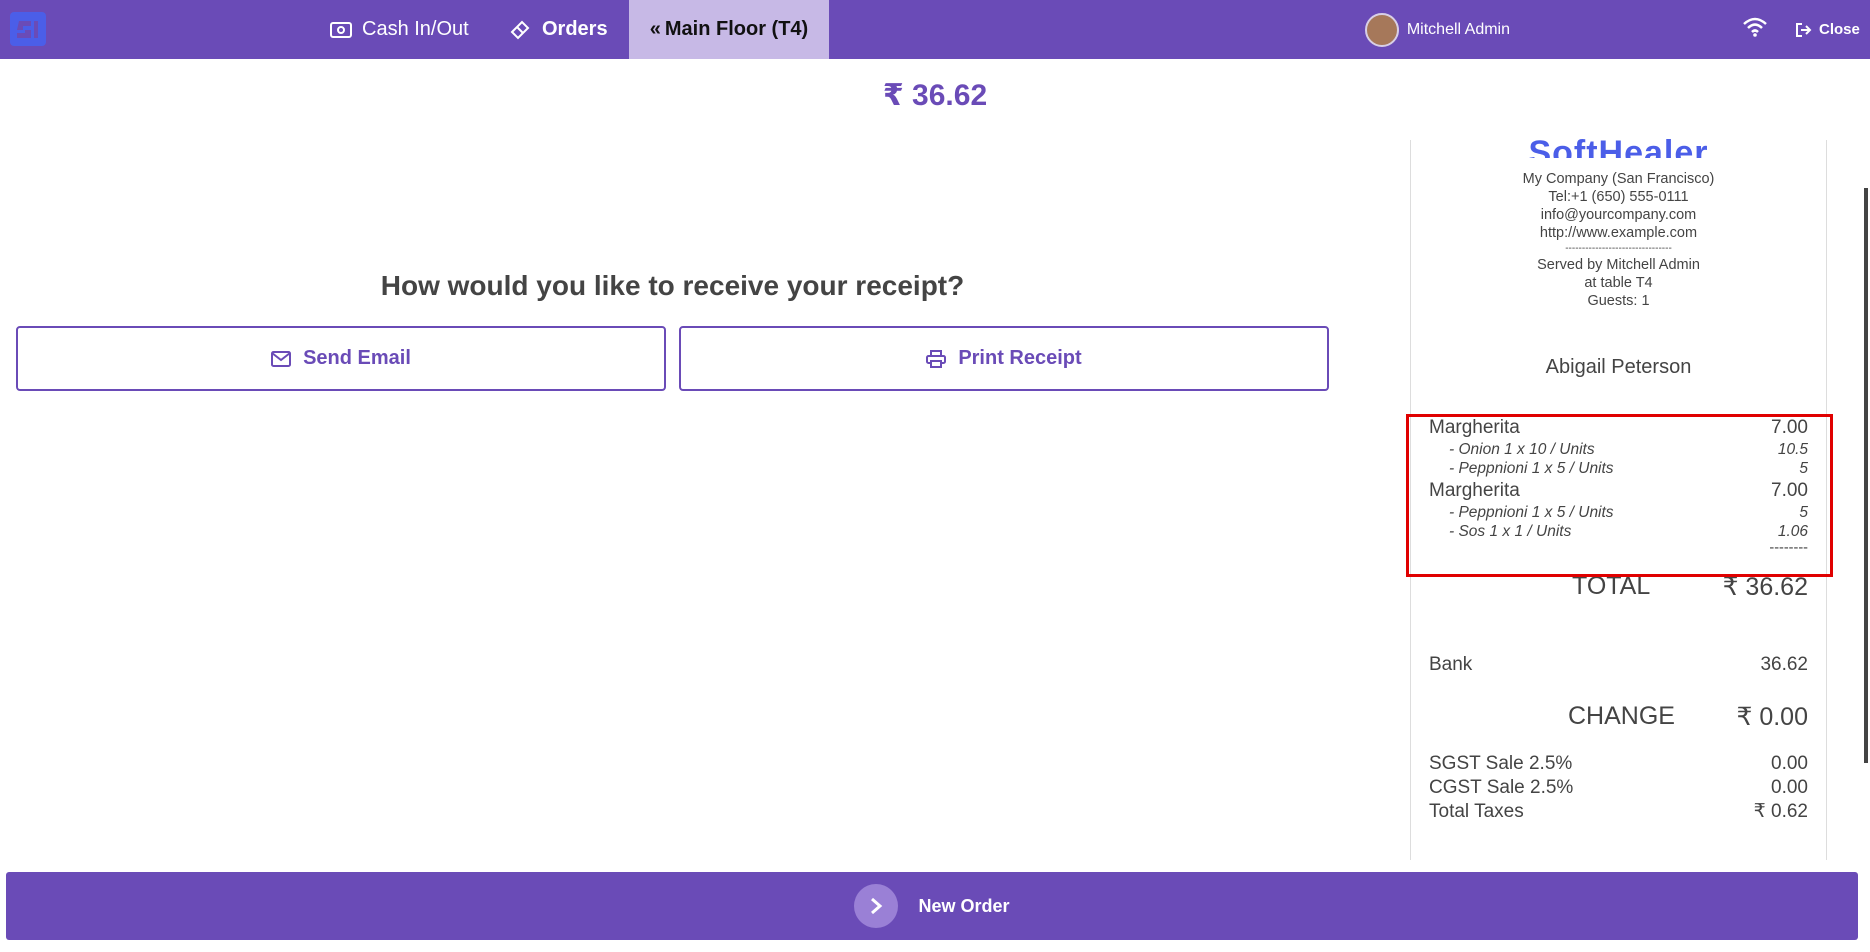  Describe the element at coordinates (876, 906) in the screenshot. I see `chevron-right-icon` at that location.